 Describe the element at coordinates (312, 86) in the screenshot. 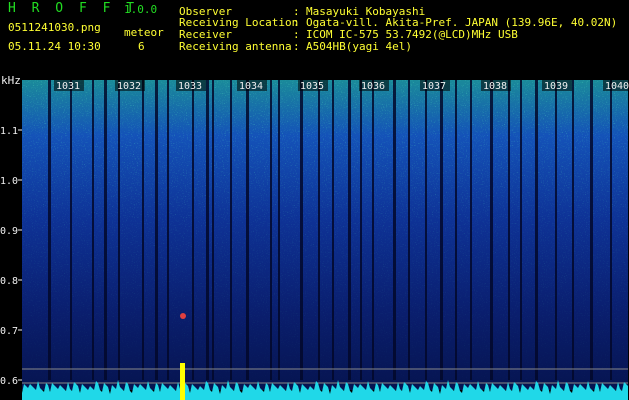

I see `x-tick-label: 1035` at that location.